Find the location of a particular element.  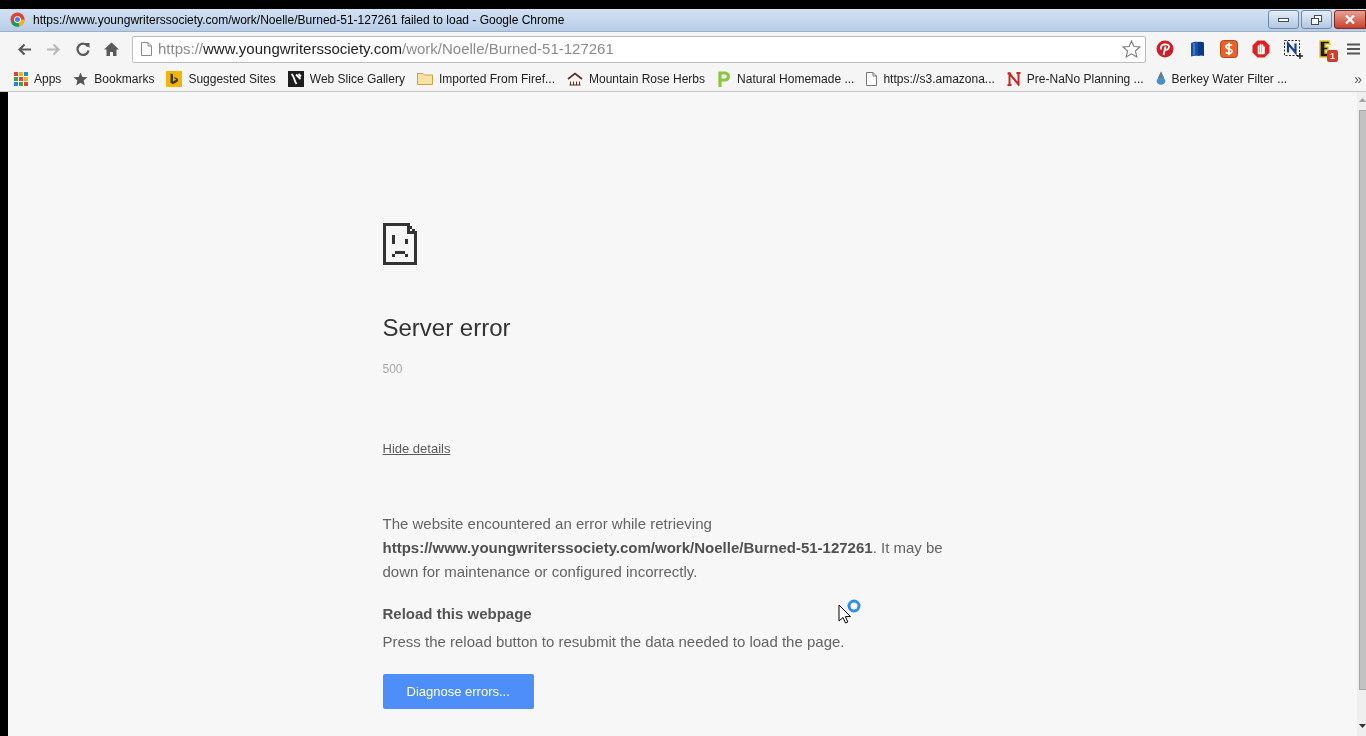

scrollbar is located at coordinates (1361, 414).